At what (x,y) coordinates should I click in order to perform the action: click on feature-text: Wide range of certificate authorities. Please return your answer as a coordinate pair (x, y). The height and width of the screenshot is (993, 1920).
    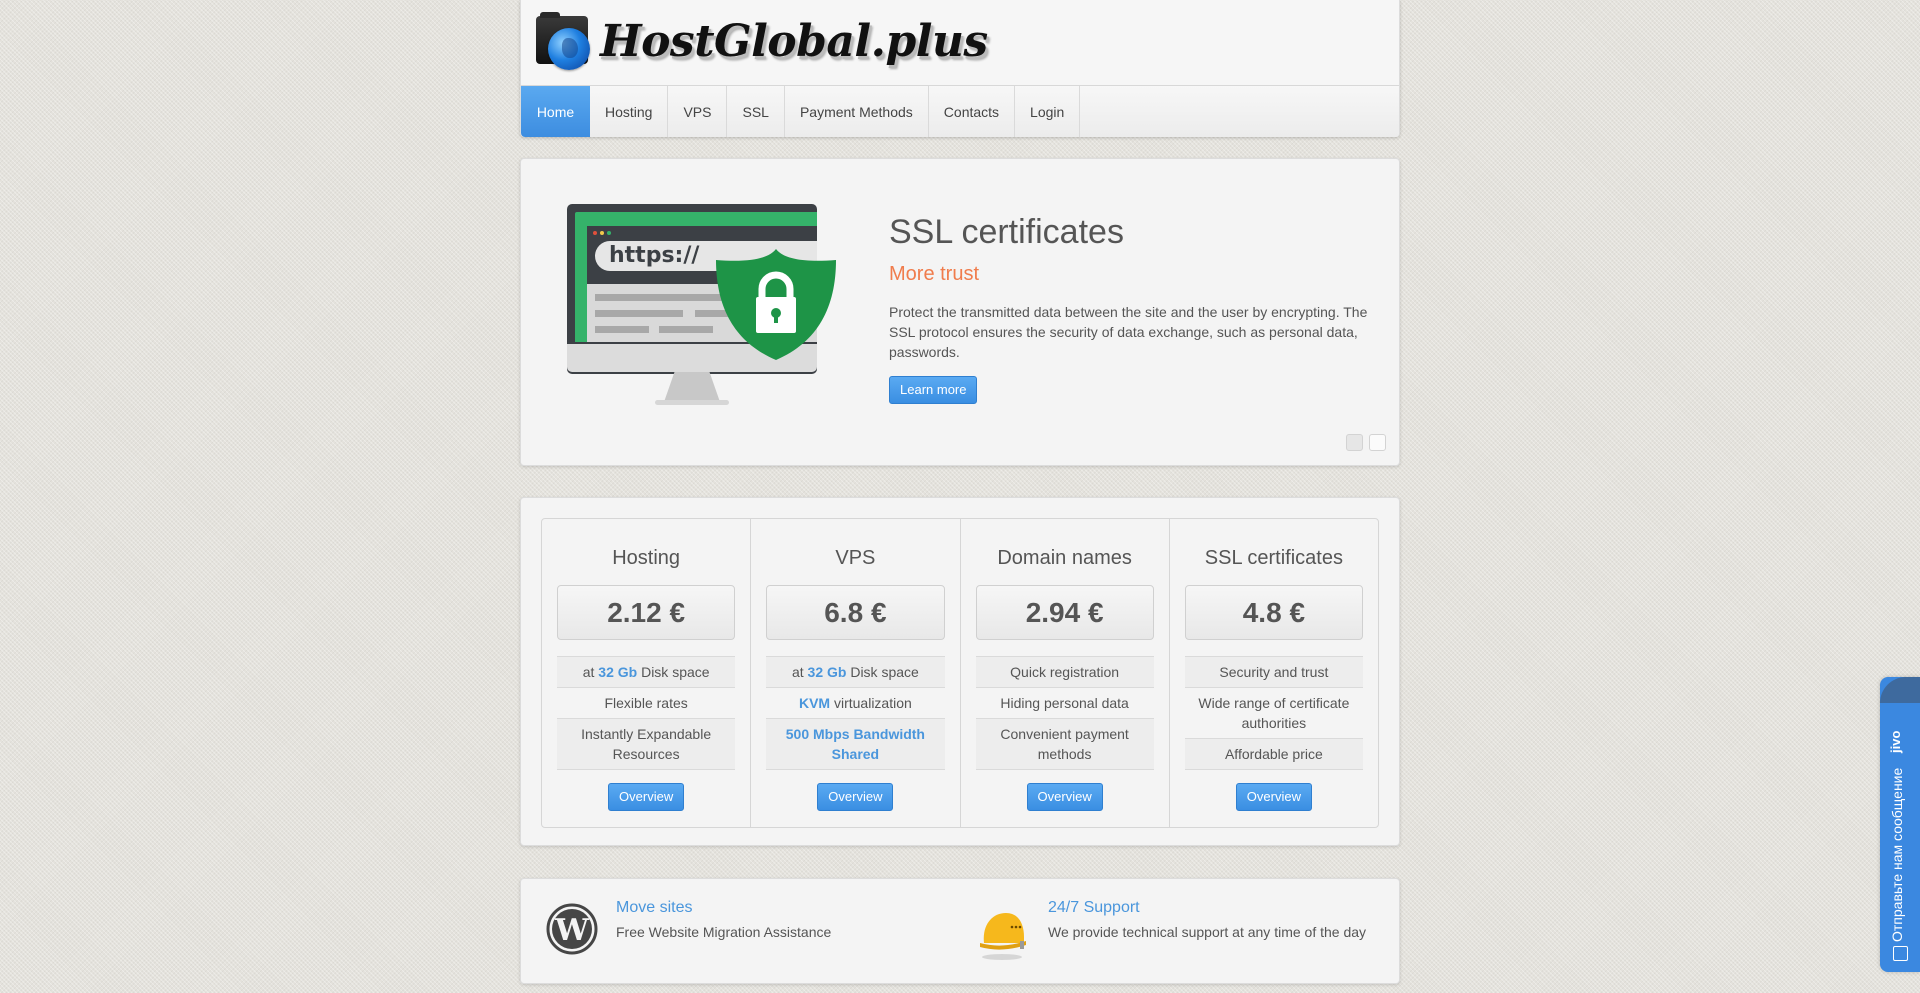
    Looking at the image, I should click on (1274, 713).